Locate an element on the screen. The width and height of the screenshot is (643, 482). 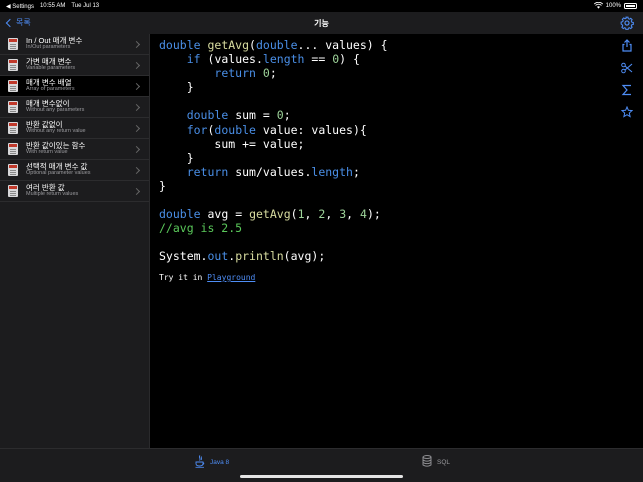
playground-hint: Try it in Playground is located at coordinates (207, 277).